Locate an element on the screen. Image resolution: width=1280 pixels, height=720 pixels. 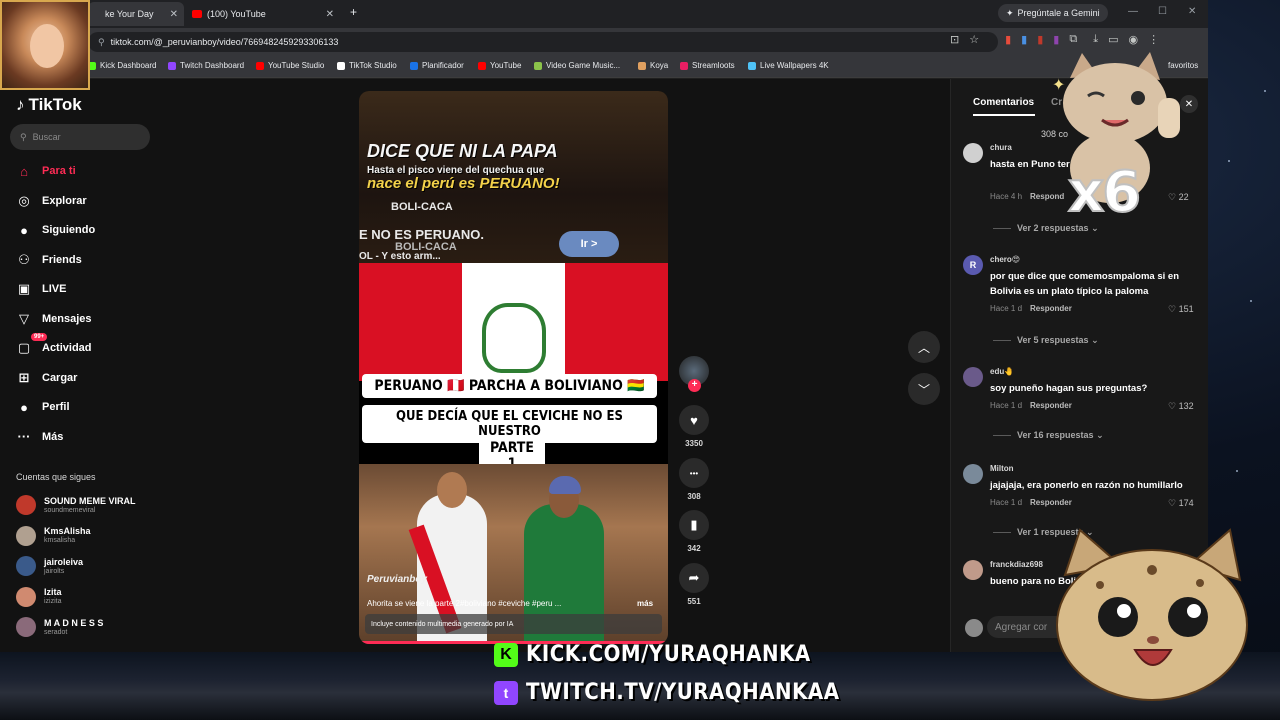
bookmark-item: TikTok Studio is located at coordinates (367, 65).